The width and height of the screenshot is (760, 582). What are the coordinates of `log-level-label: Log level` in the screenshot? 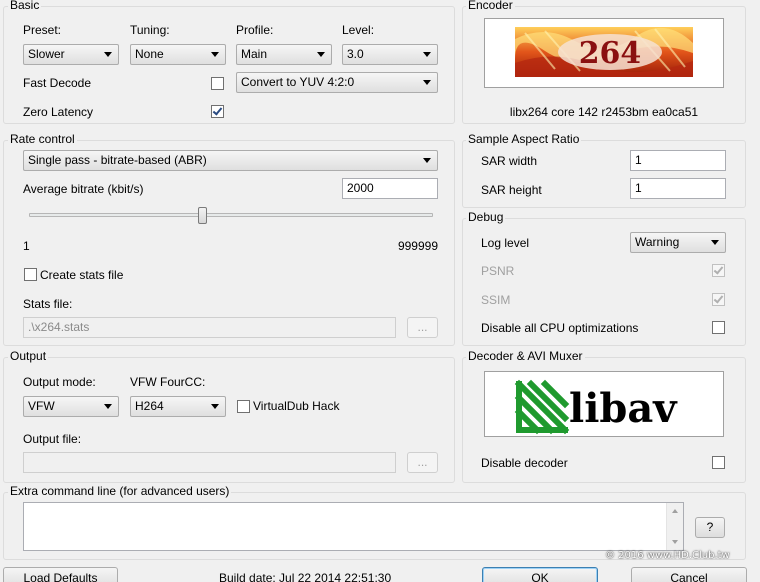 It's located at (505, 243).